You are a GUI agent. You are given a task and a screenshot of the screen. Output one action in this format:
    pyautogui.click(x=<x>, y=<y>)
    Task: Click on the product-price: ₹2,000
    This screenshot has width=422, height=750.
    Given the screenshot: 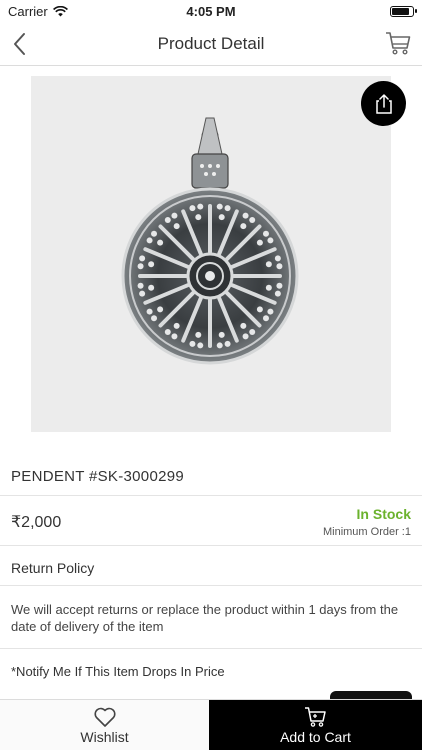 What is the action you would take?
    pyautogui.click(x=36, y=522)
    